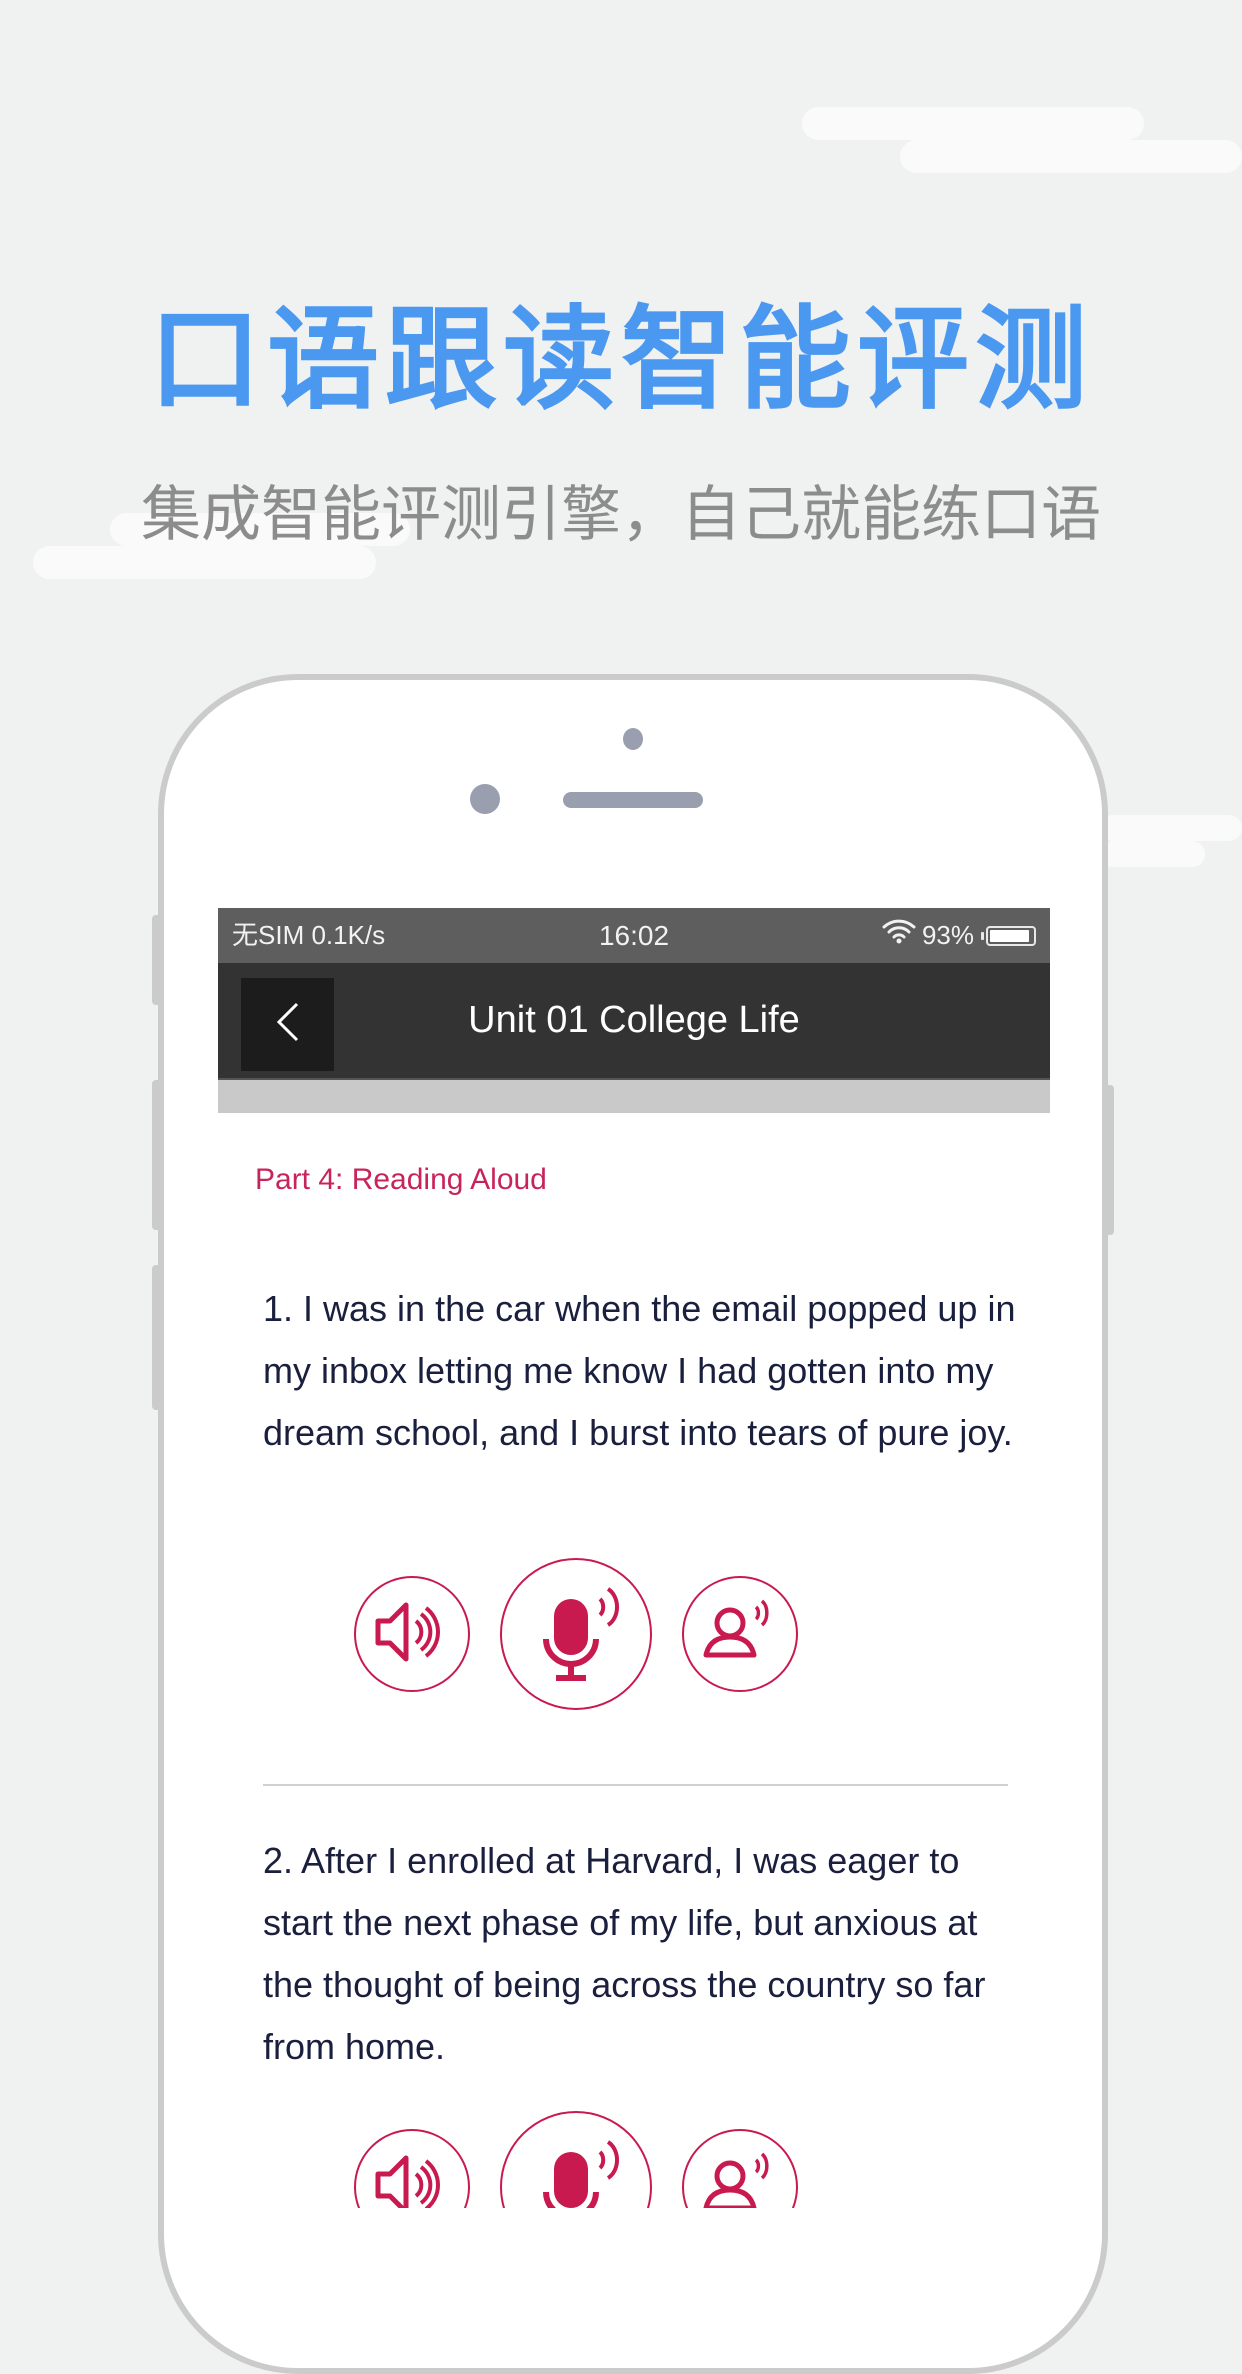 This screenshot has height=2374, width=1242. What do you see at coordinates (485, 799) in the screenshot?
I see `phone-camera-dot` at bounding box center [485, 799].